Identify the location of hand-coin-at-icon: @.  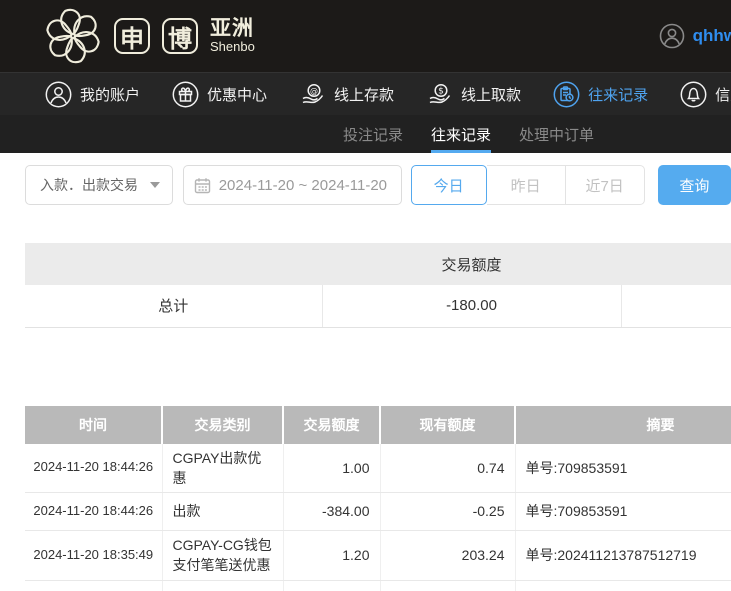
(313, 93).